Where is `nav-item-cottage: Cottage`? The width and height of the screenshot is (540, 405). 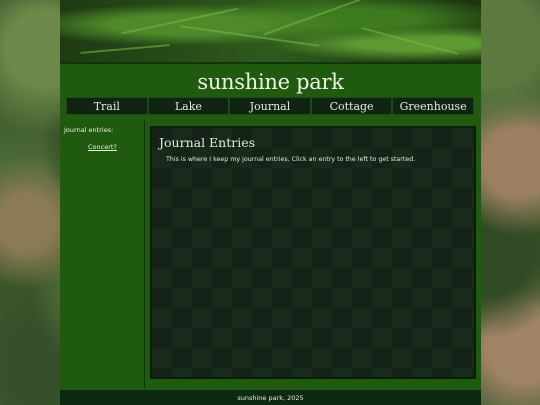 nav-item-cottage: Cottage is located at coordinates (351, 106).